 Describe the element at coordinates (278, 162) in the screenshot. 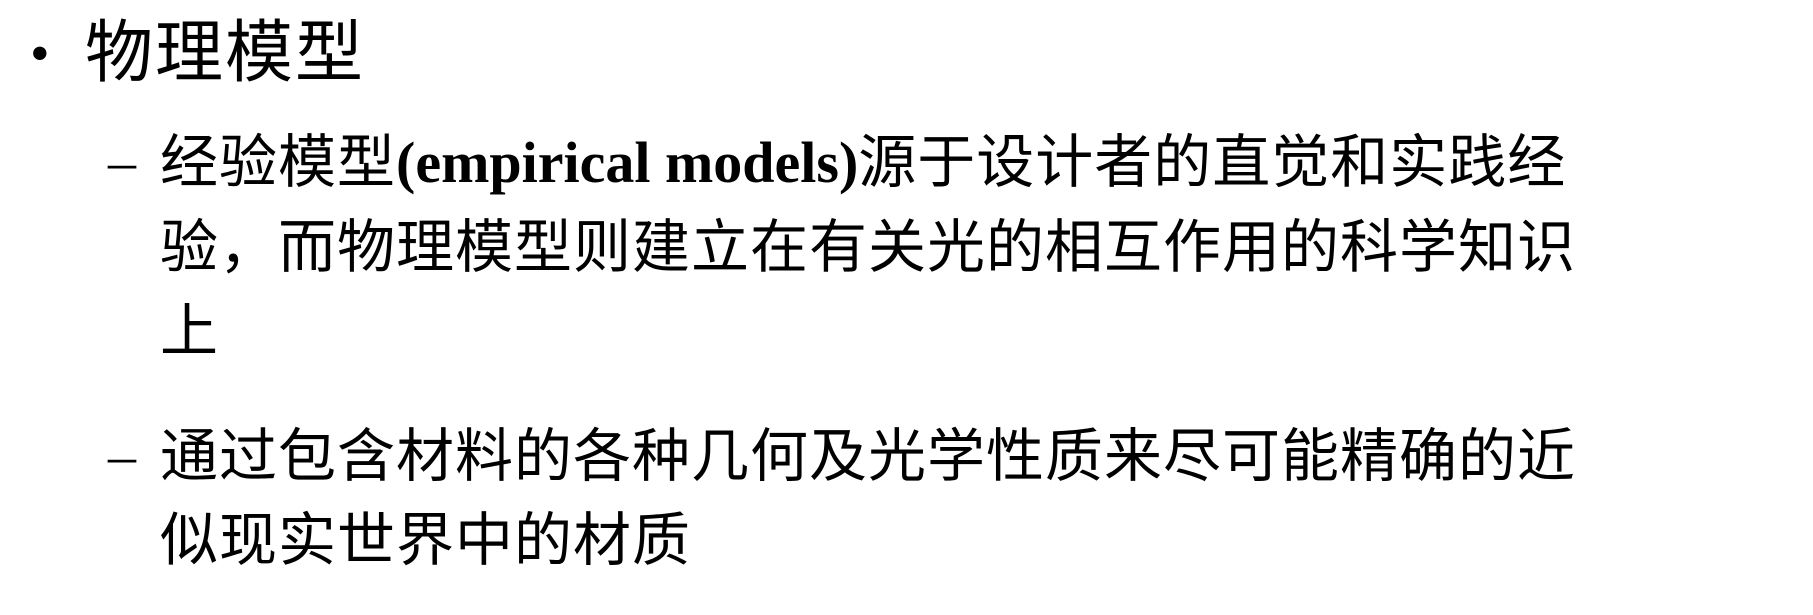

I see `text-segment: 经验模型` at that location.